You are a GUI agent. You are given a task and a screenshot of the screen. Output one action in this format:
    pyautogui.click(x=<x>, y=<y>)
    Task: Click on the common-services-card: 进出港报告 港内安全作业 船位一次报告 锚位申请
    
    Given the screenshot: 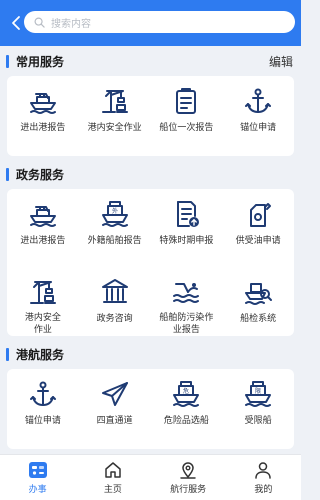 What is the action you would take?
    pyautogui.click(x=150, y=116)
    